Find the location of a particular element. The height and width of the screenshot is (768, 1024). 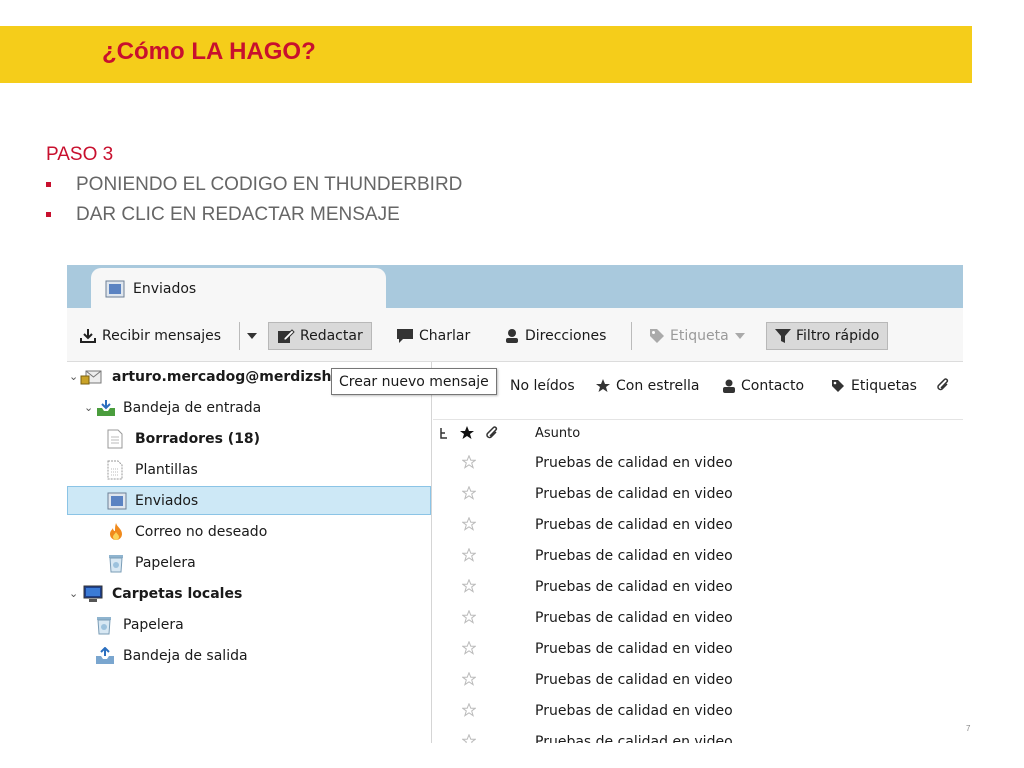

computer-icon is located at coordinates (93, 593).